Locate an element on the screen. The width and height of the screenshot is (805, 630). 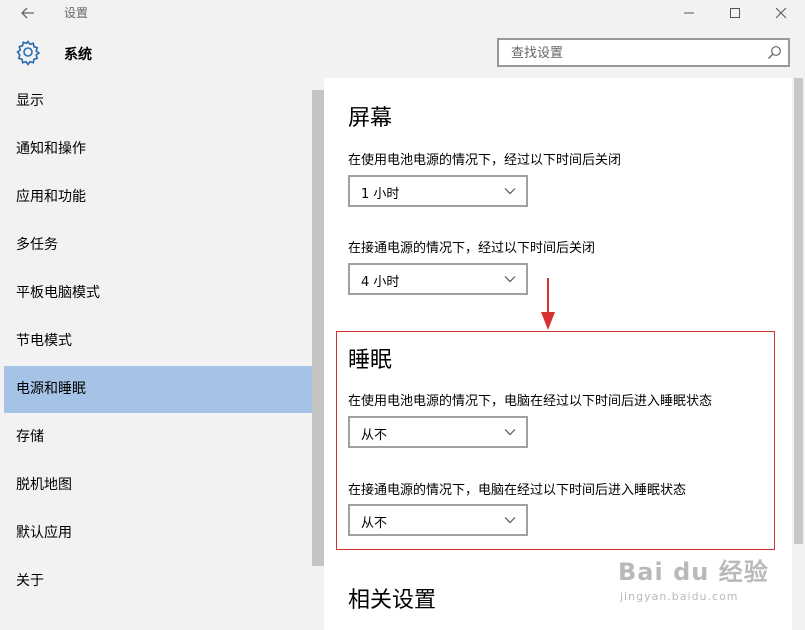
maximize-icon is located at coordinates (735, 13).